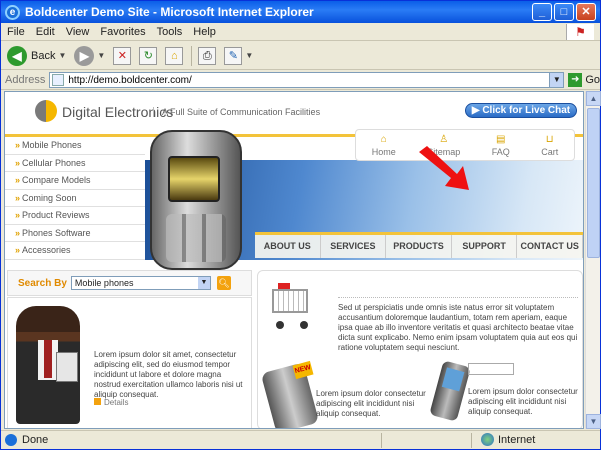  Describe the element at coordinates (575, 80) in the screenshot. I see `go-arrow-icon: ➜` at that location.